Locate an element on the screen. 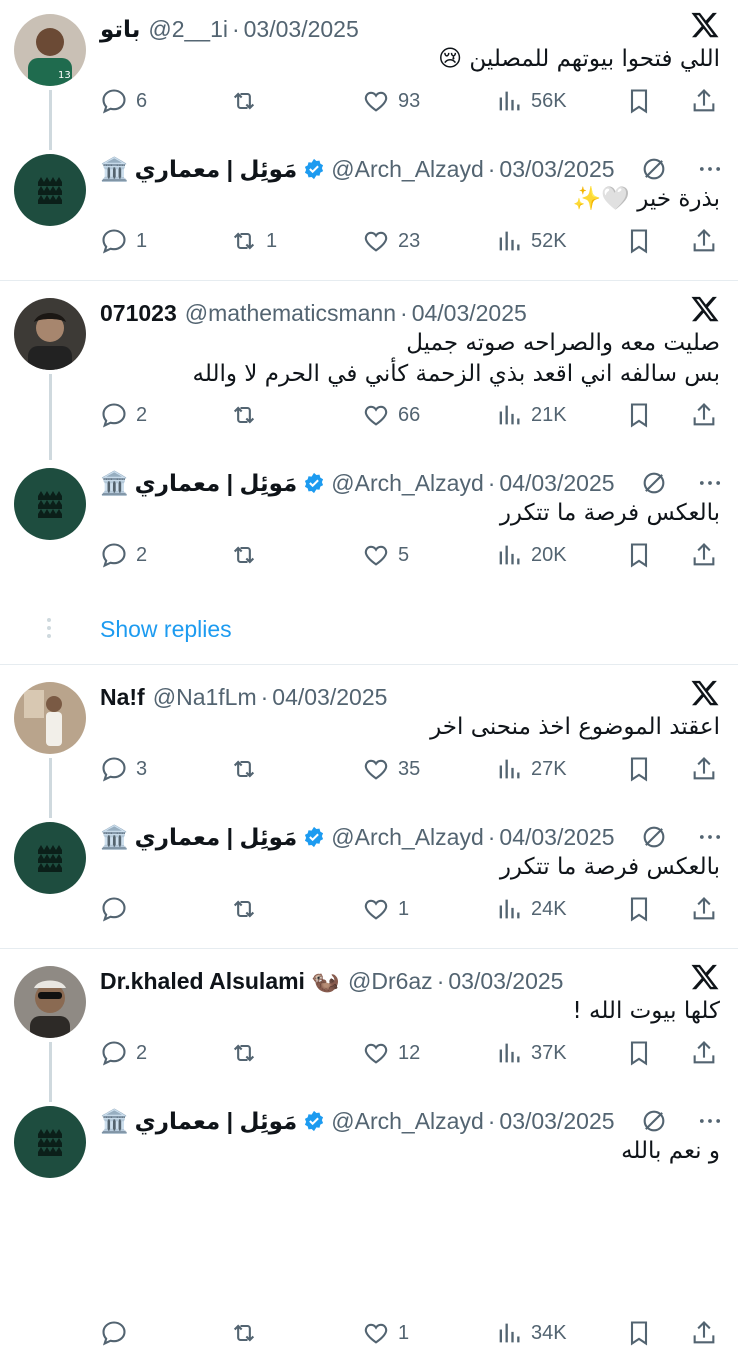 This screenshot has height=1350, width=738. author-name: 071023 is located at coordinates (138, 313).